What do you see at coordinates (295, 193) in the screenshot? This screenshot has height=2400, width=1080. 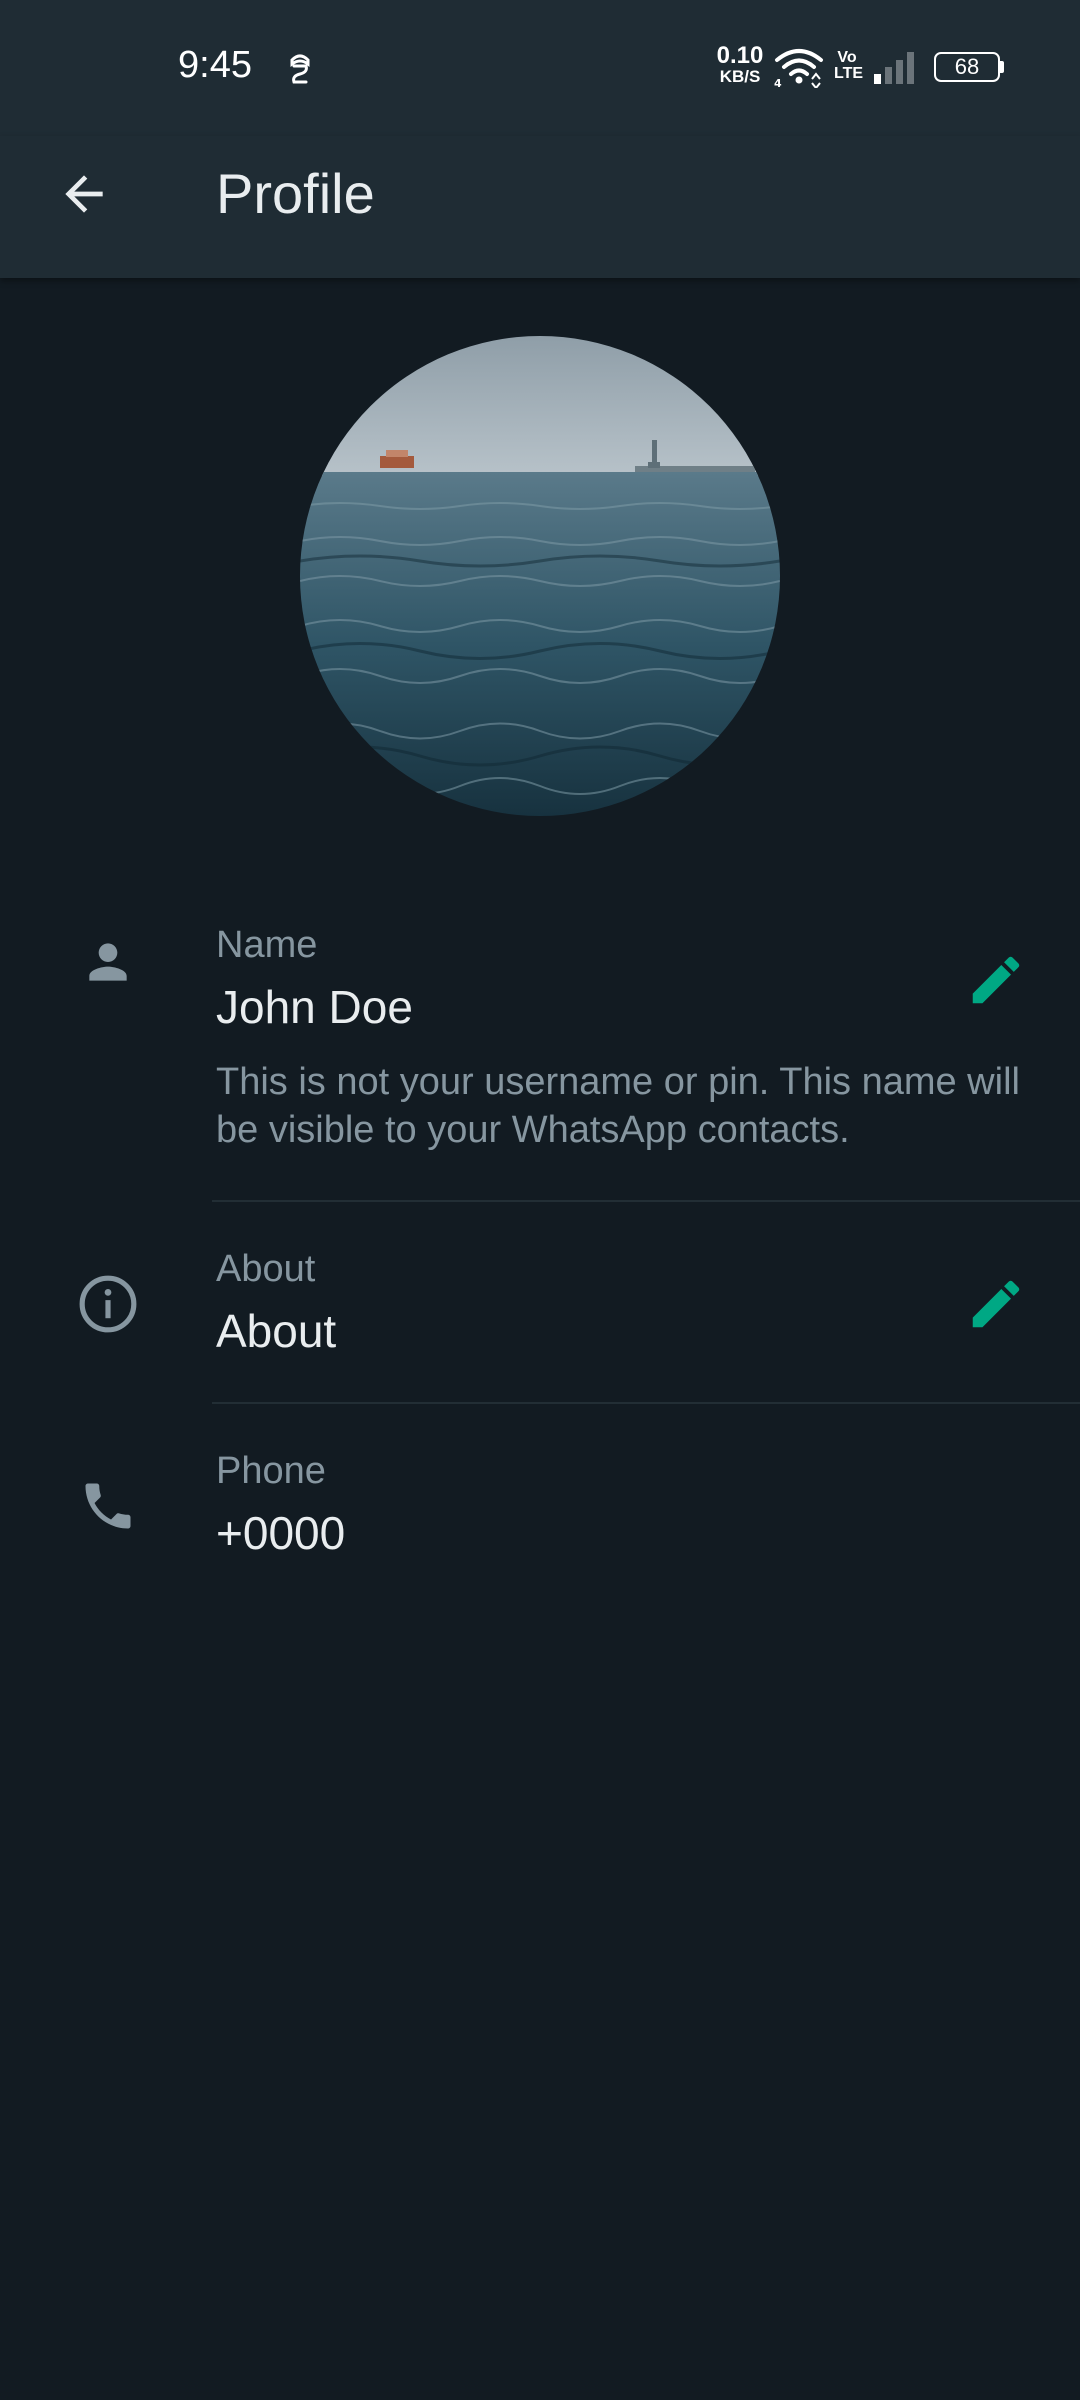 I see `page-title: Profile` at bounding box center [295, 193].